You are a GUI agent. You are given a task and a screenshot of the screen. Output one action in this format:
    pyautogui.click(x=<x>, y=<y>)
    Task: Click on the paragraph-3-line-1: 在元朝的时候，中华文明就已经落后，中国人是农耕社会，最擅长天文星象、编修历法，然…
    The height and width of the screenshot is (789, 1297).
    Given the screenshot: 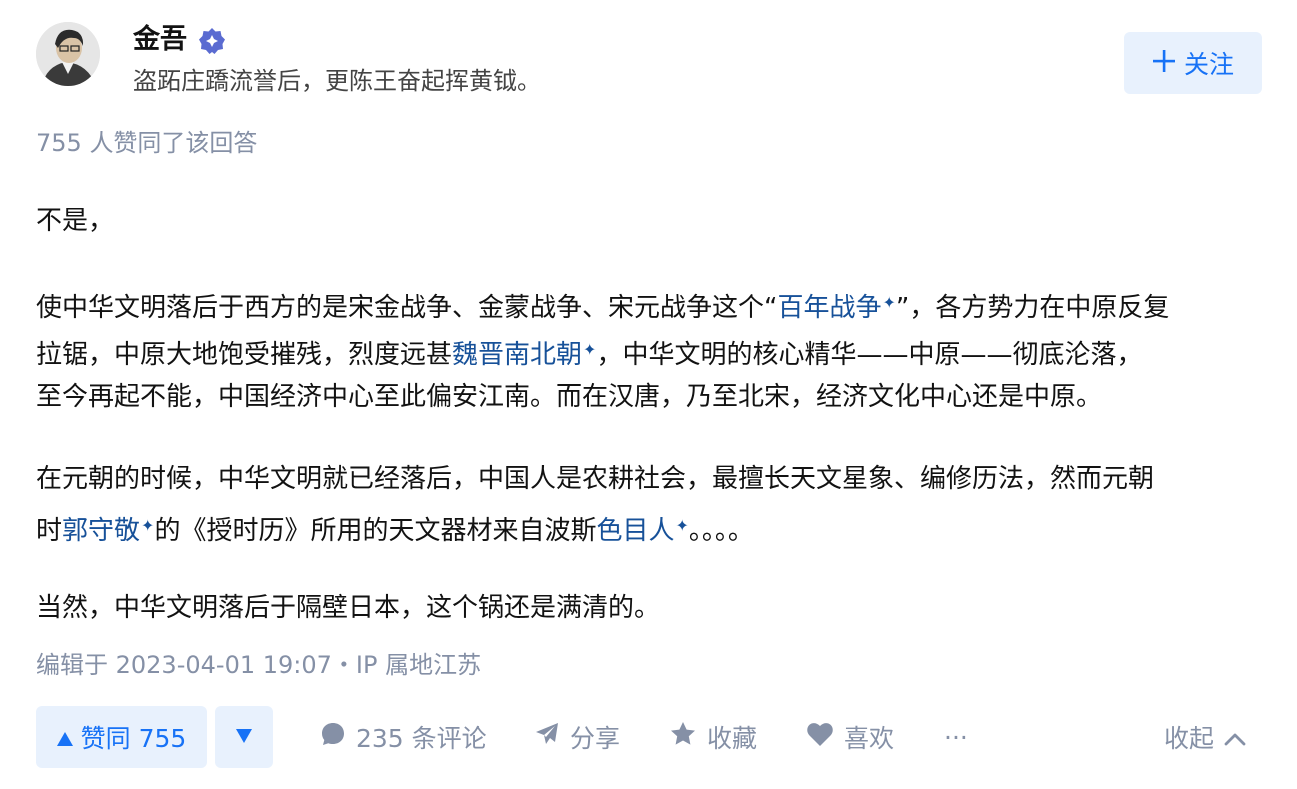 What is the action you would take?
    pyautogui.click(x=595, y=479)
    